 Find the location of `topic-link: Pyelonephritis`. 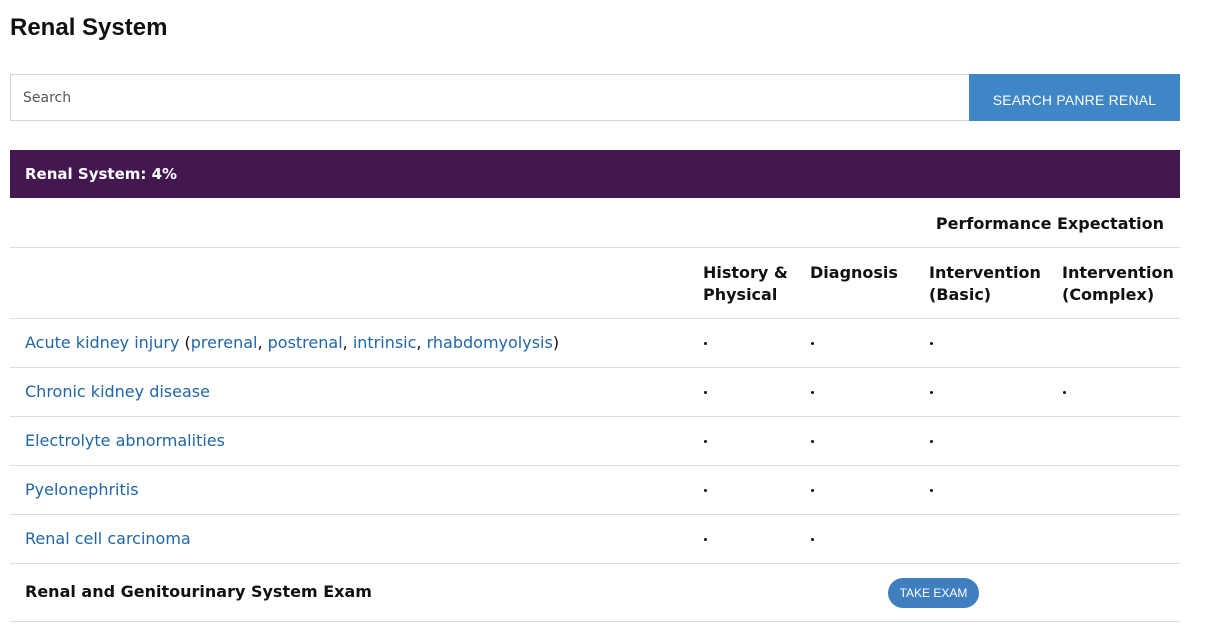

topic-link: Pyelonephritis is located at coordinates (82, 489).